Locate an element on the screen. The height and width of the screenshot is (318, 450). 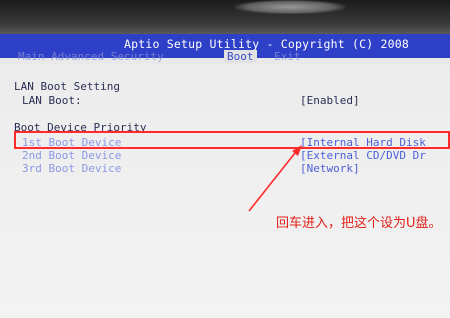
annotation-arrow is located at coordinates (275, 178).